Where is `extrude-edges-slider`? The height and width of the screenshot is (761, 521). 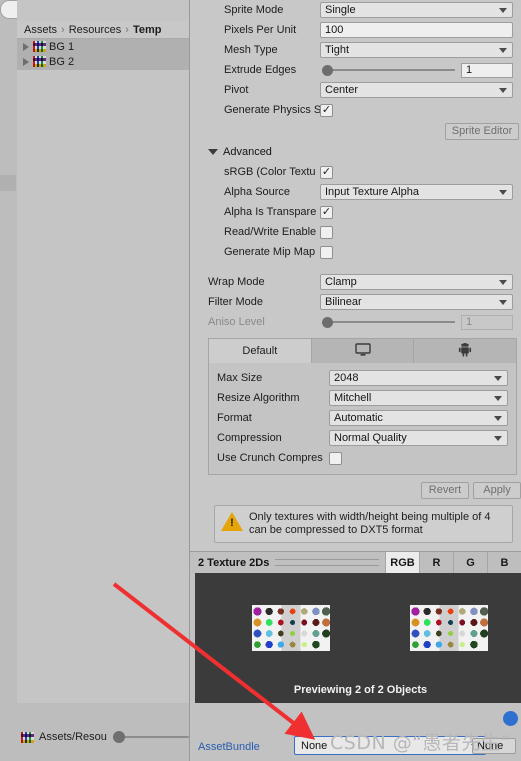
extrude-edges-slider is located at coordinates (387, 70).